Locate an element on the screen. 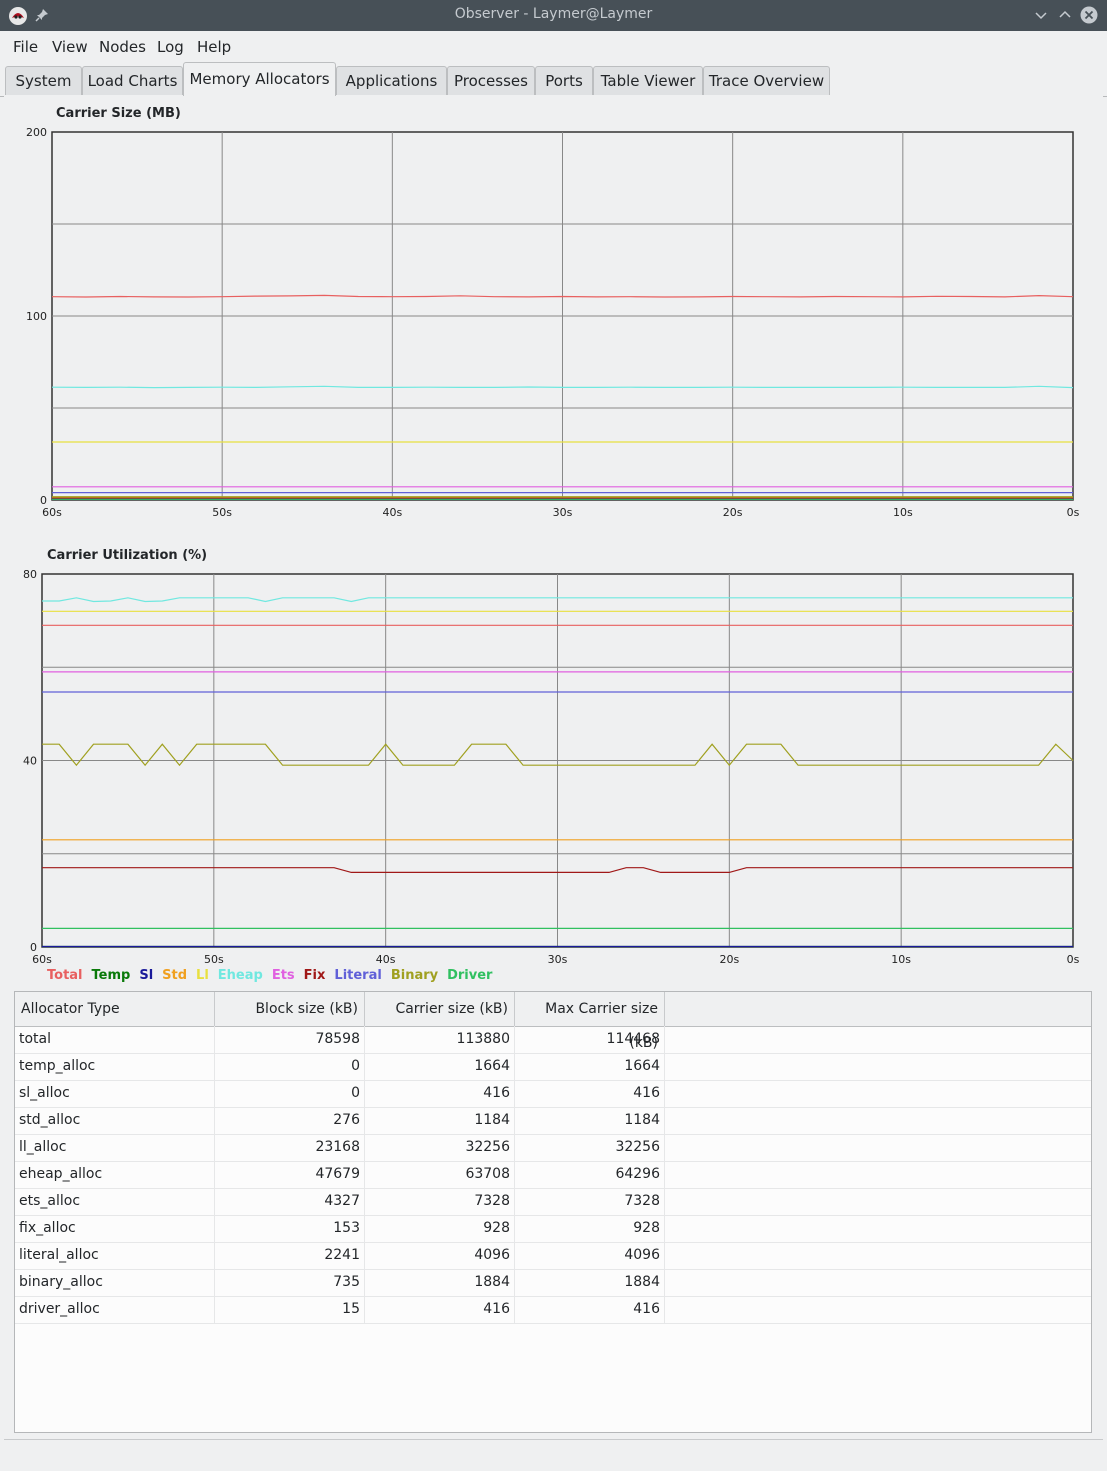  cell-block-size: 2241 is located at coordinates (290, 1255).